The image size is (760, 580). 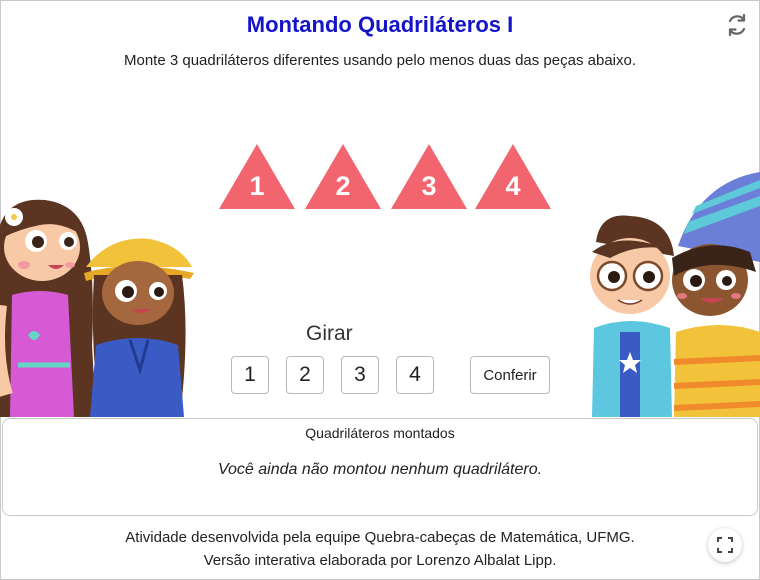 What do you see at coordinates (737, 25) in the screenshot?
I see `reset-icon` at bounding box center [737, 25].